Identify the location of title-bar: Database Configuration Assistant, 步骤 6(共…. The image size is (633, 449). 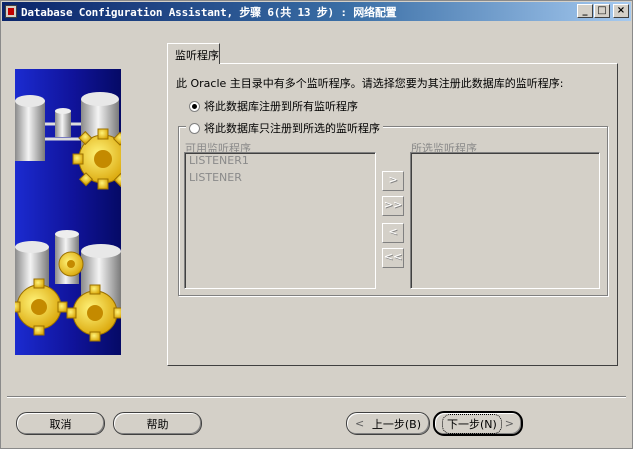
(316, 11).